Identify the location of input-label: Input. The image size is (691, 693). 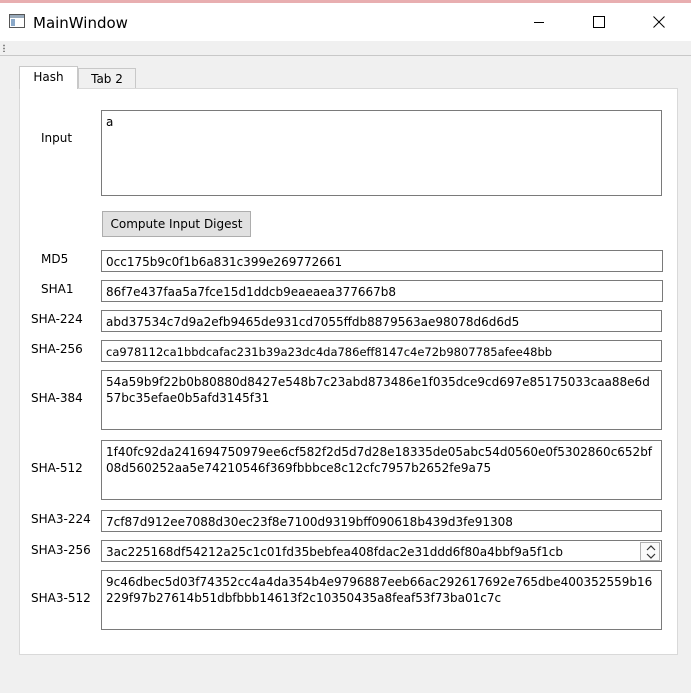
(57, 138).